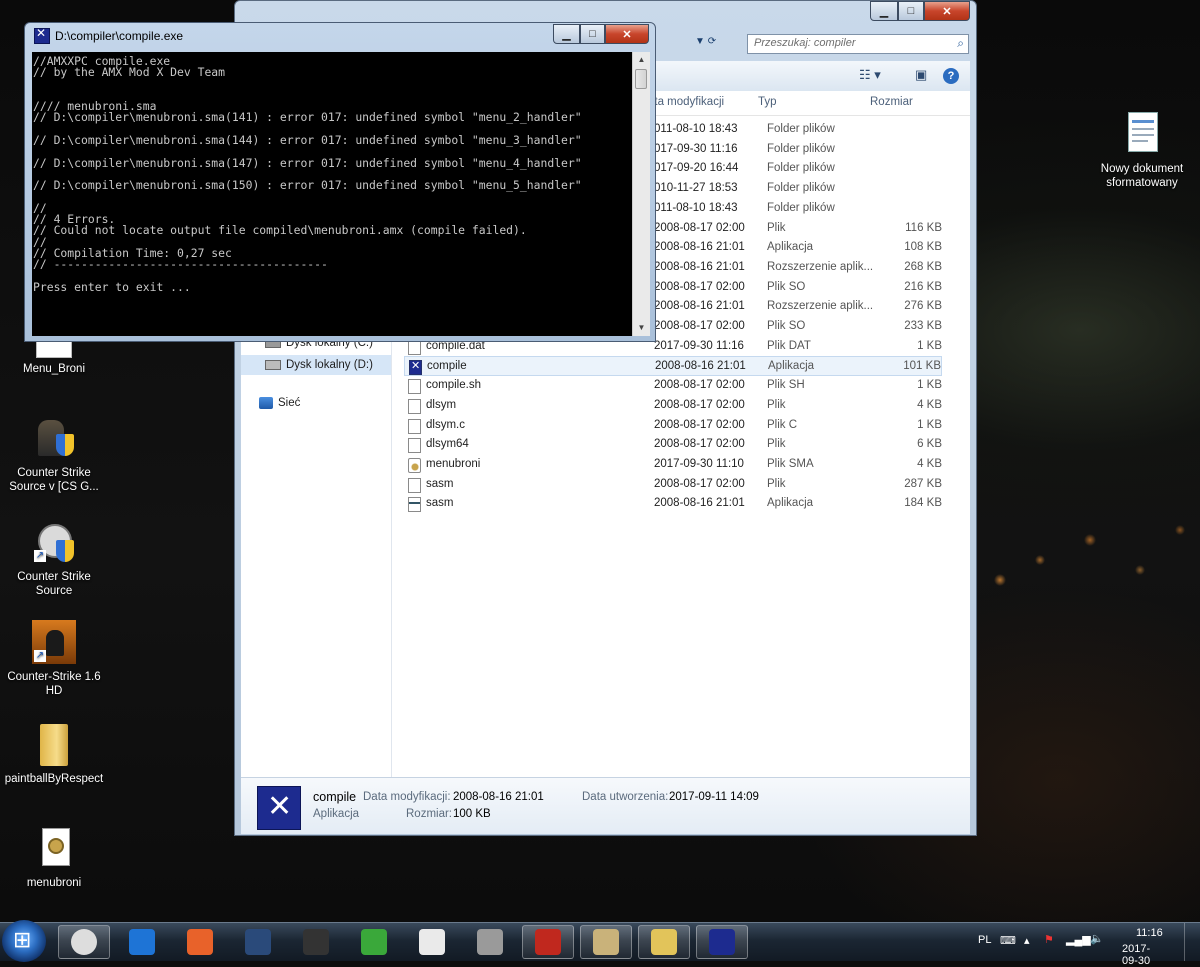 This screenshot has width=1200, height=967. I want to click on desktop-icon-new-document: Nowy dokument sformatowany, so click(1142, 151).